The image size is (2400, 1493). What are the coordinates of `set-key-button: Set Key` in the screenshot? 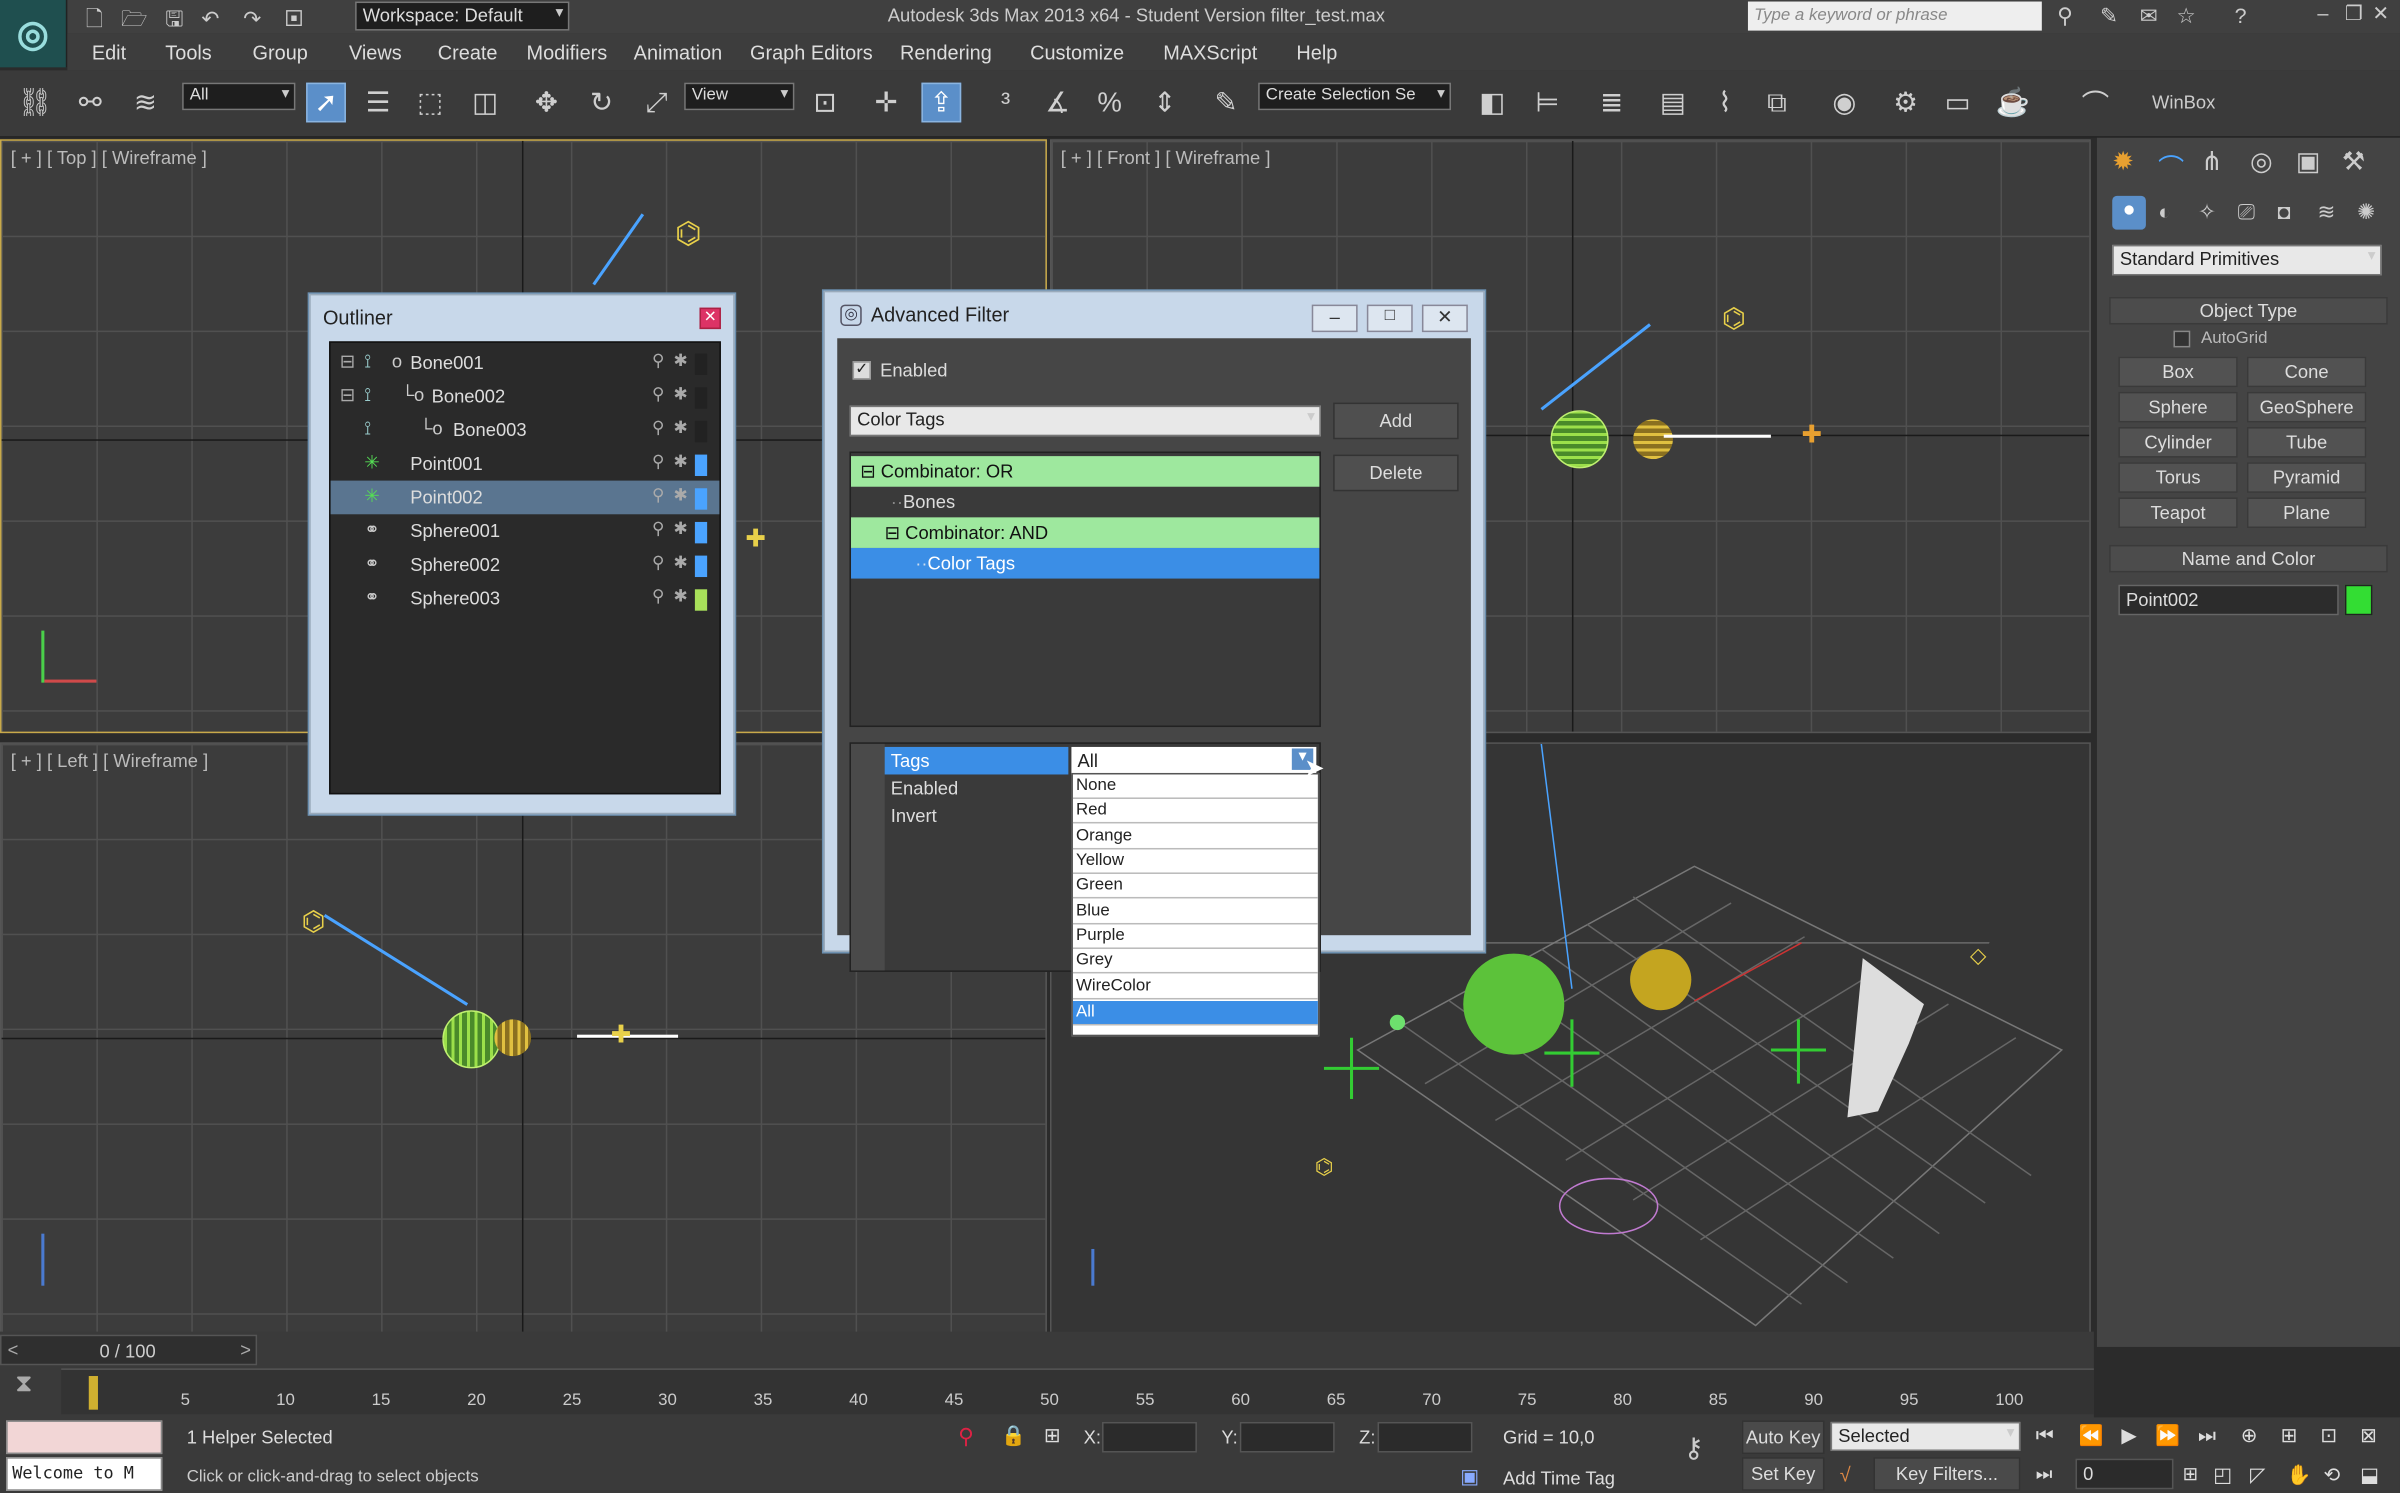 It's located at (1783, 1474).